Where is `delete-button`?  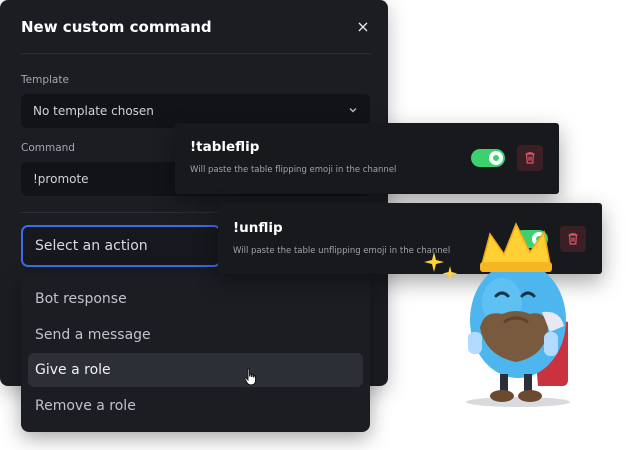
delete-button is located at coordinates (530, 158).